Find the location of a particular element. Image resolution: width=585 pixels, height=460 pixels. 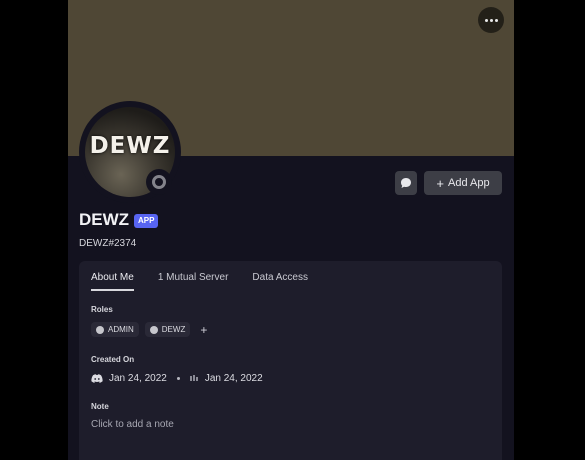

more-icon is located at coordinates (486, 20).